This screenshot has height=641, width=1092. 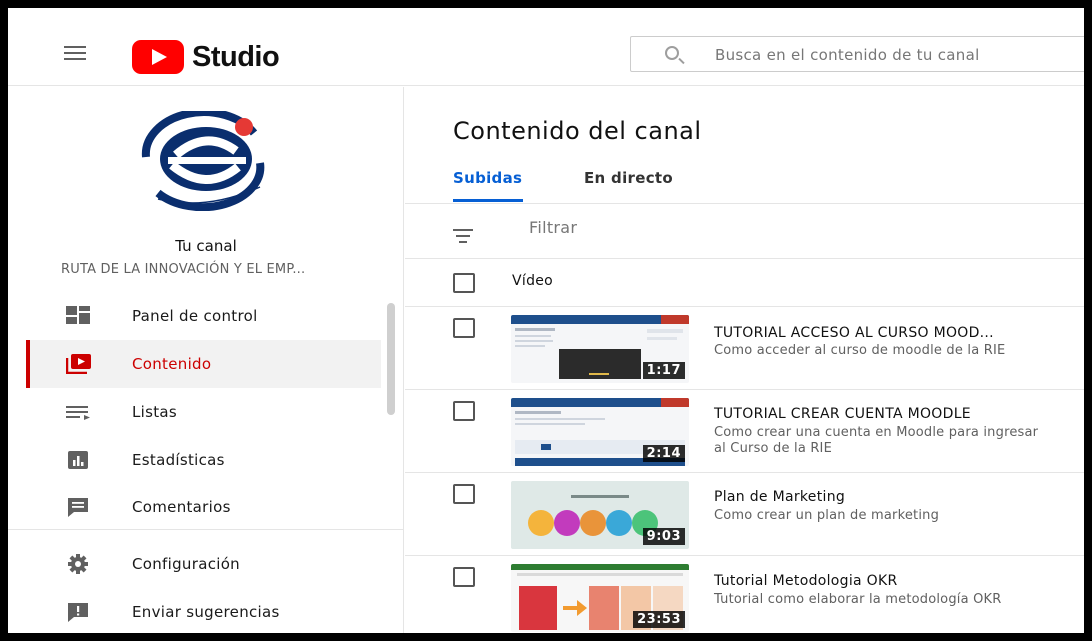 I want to click on sidebar-item-analytics: Estadísticas, so click(x=203, y=460).